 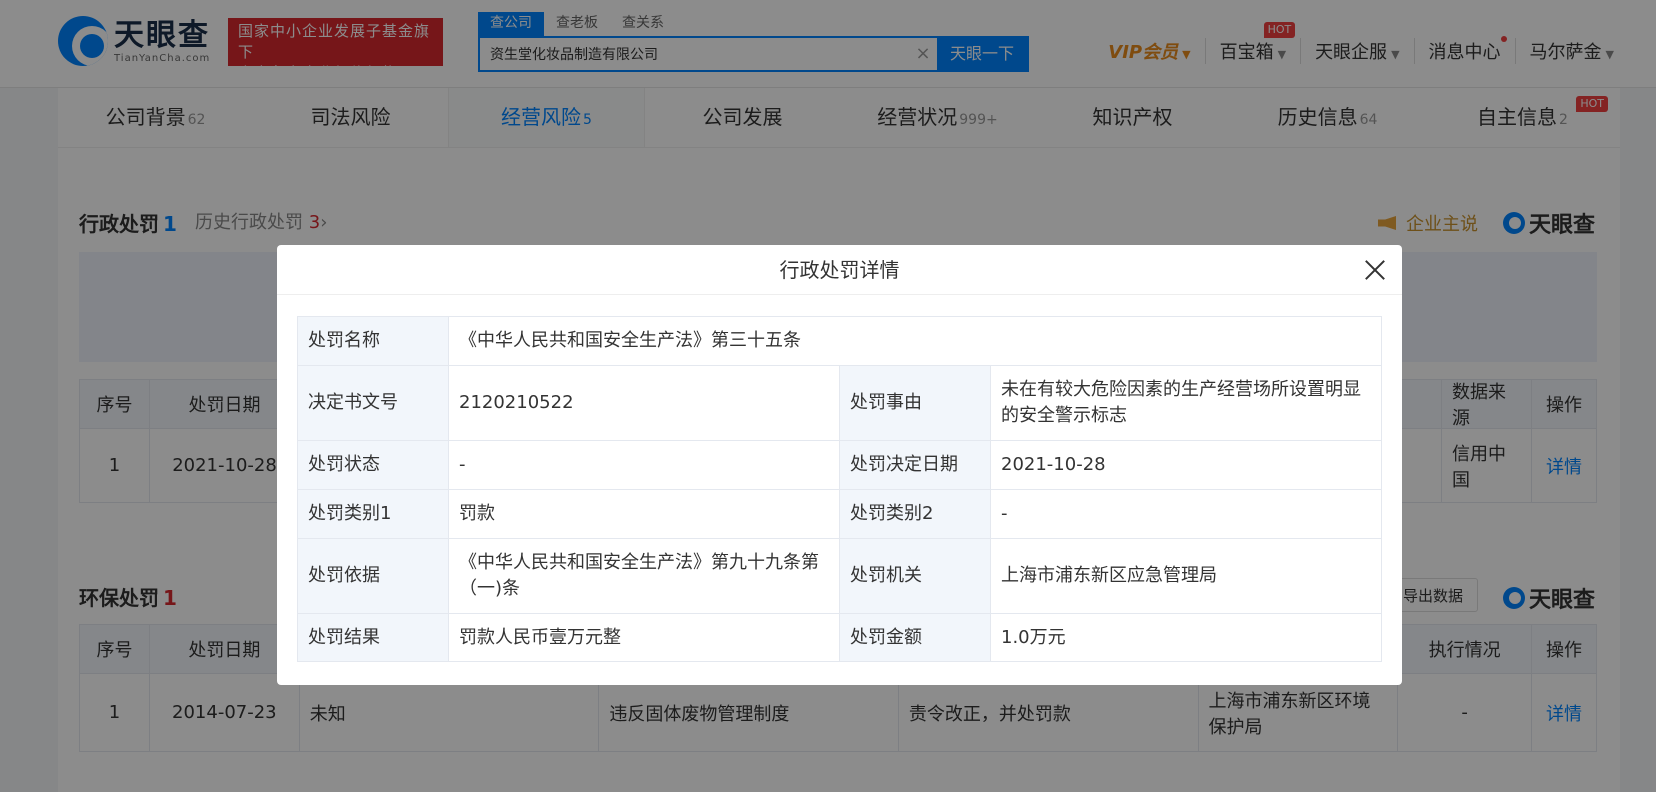 What do you see at coordinates (915, 465) in the screenshot?
I see `label-decision-date: 处罚决定日期` at bounding box center [915, 465].